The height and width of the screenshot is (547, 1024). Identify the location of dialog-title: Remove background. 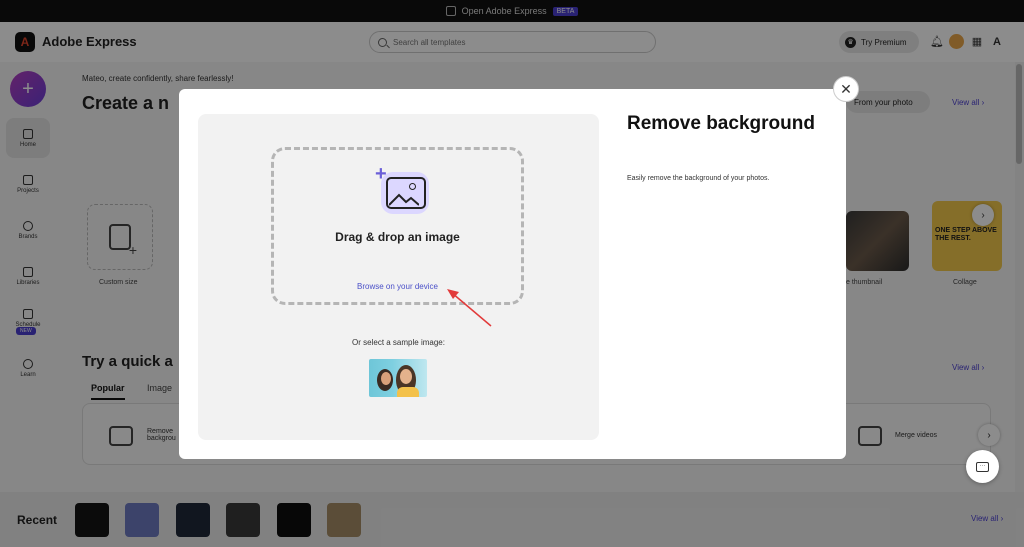
(721, 123).